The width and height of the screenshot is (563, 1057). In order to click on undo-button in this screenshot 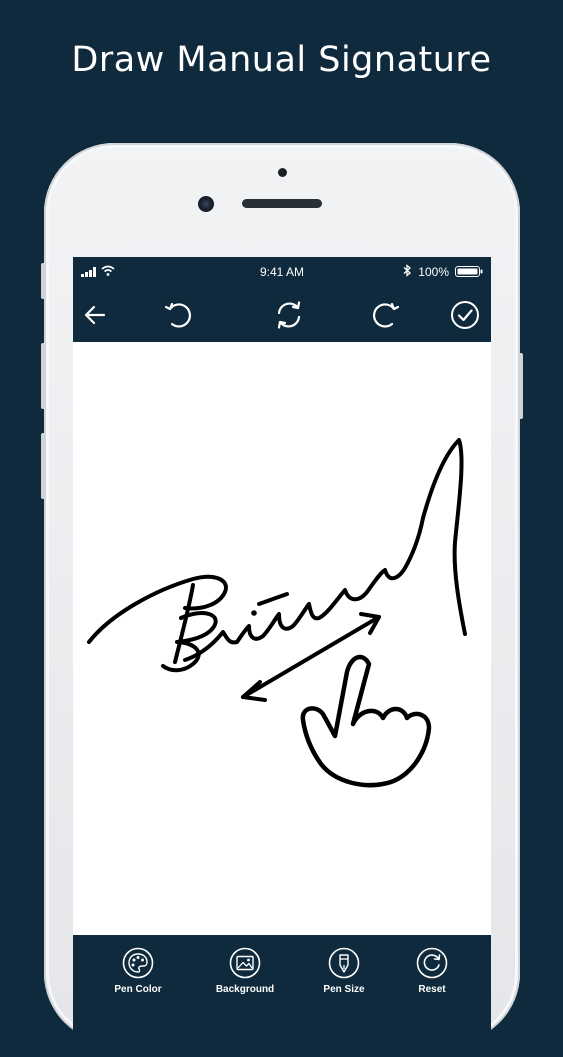, I will do `click(178, 315)`.